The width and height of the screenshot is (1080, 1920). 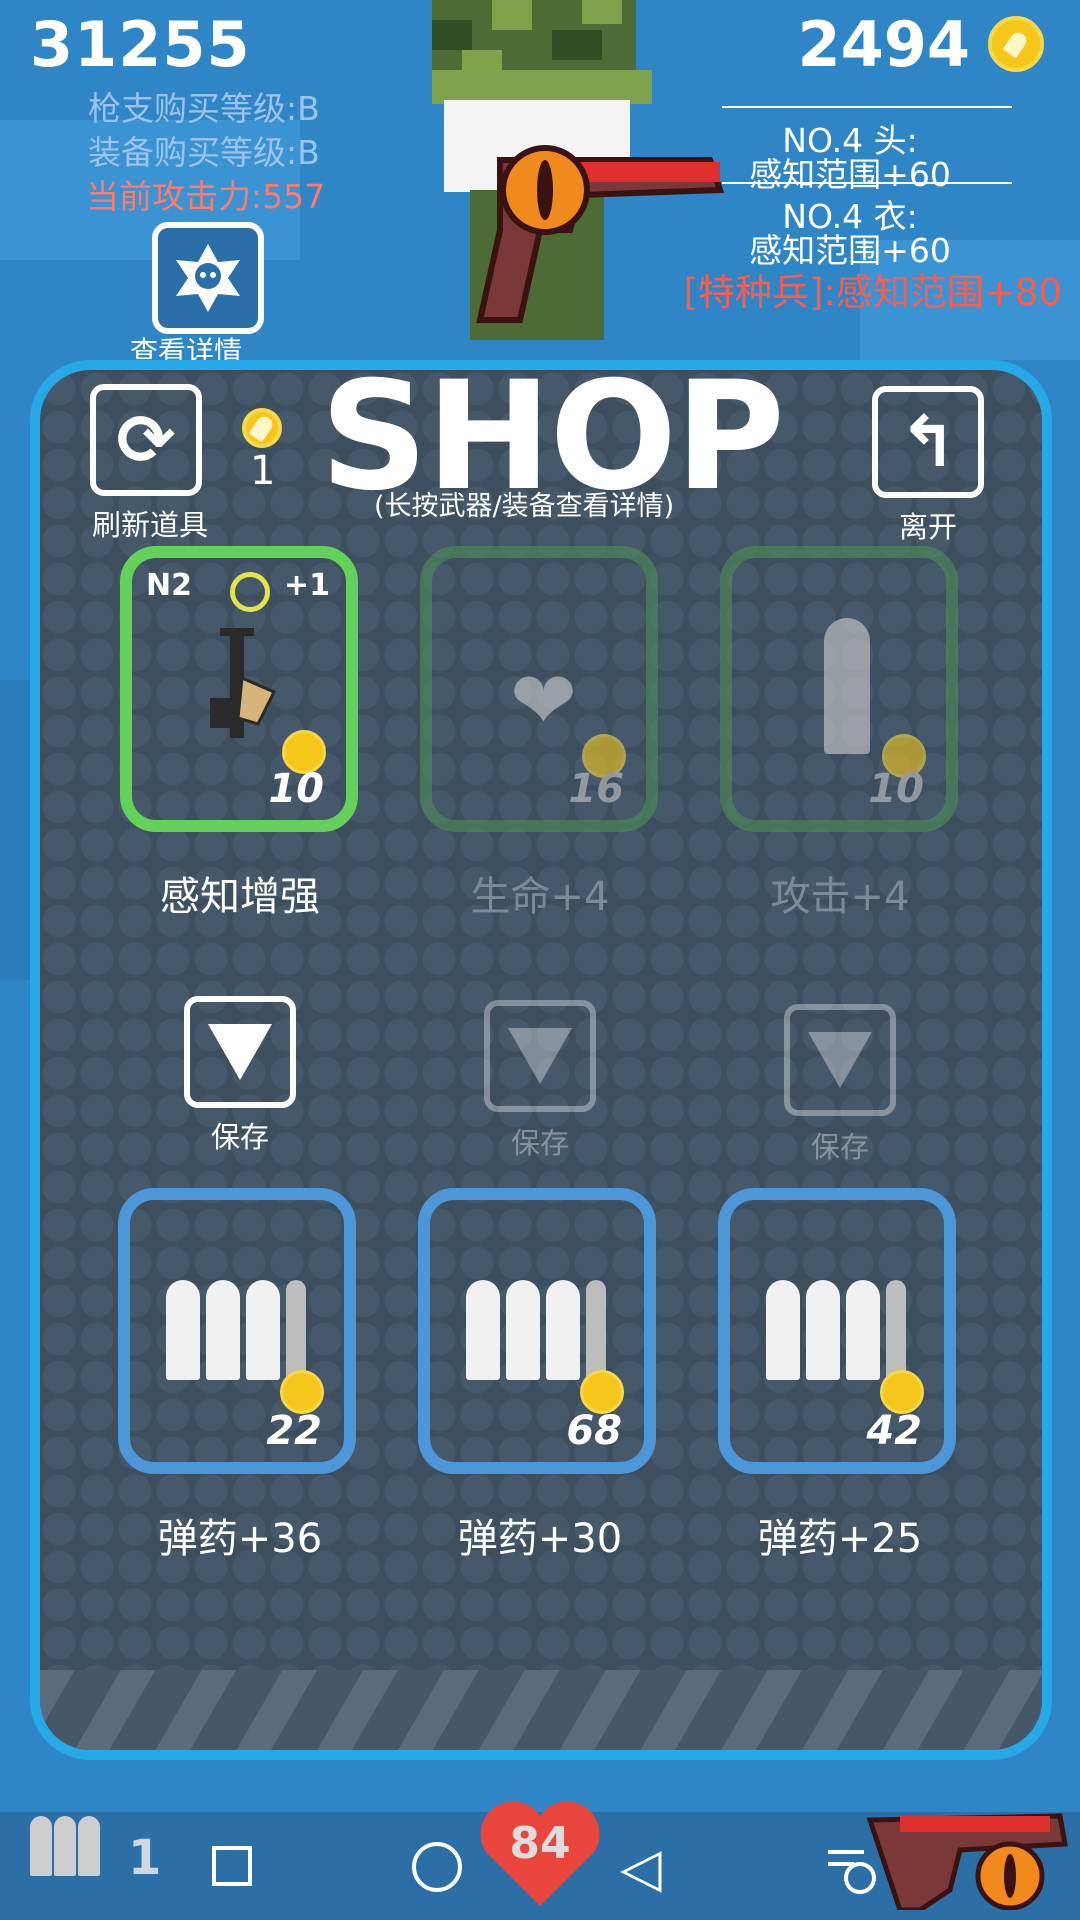 I want to click on item-label: 弹药+36, so click(x=240, y=1539).